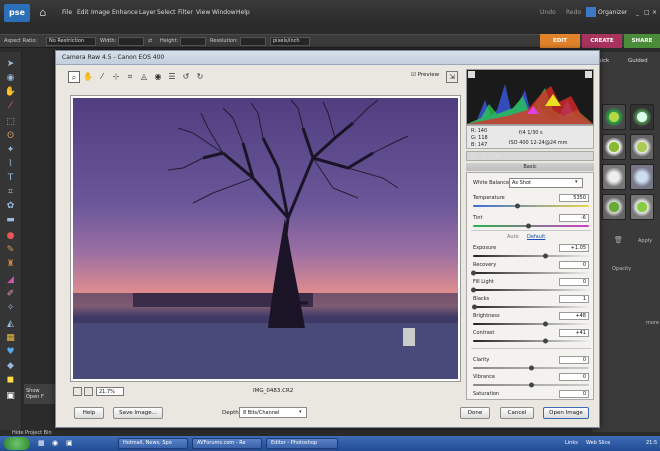 Image resolution: width=660 pixels, height=451 pixels. What do you see at coordinates (203, 12) in the screenshot?
I see `menu-view: View` at bounding box center [203, 12].